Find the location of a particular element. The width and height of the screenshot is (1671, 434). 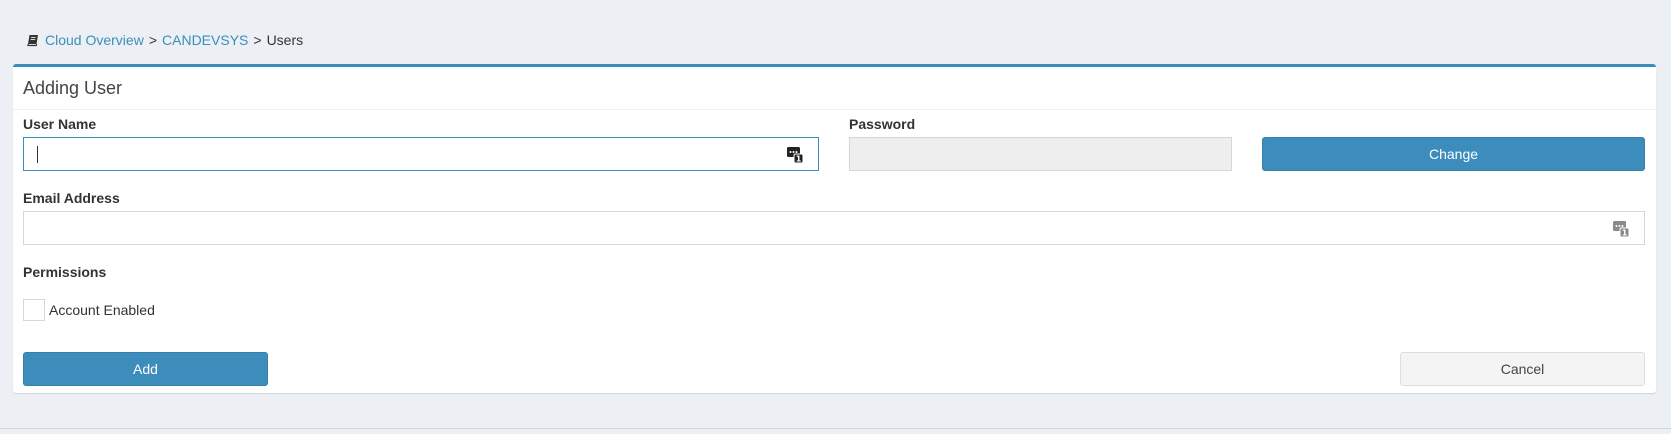

text-caret is located at coordinates (37, 154).